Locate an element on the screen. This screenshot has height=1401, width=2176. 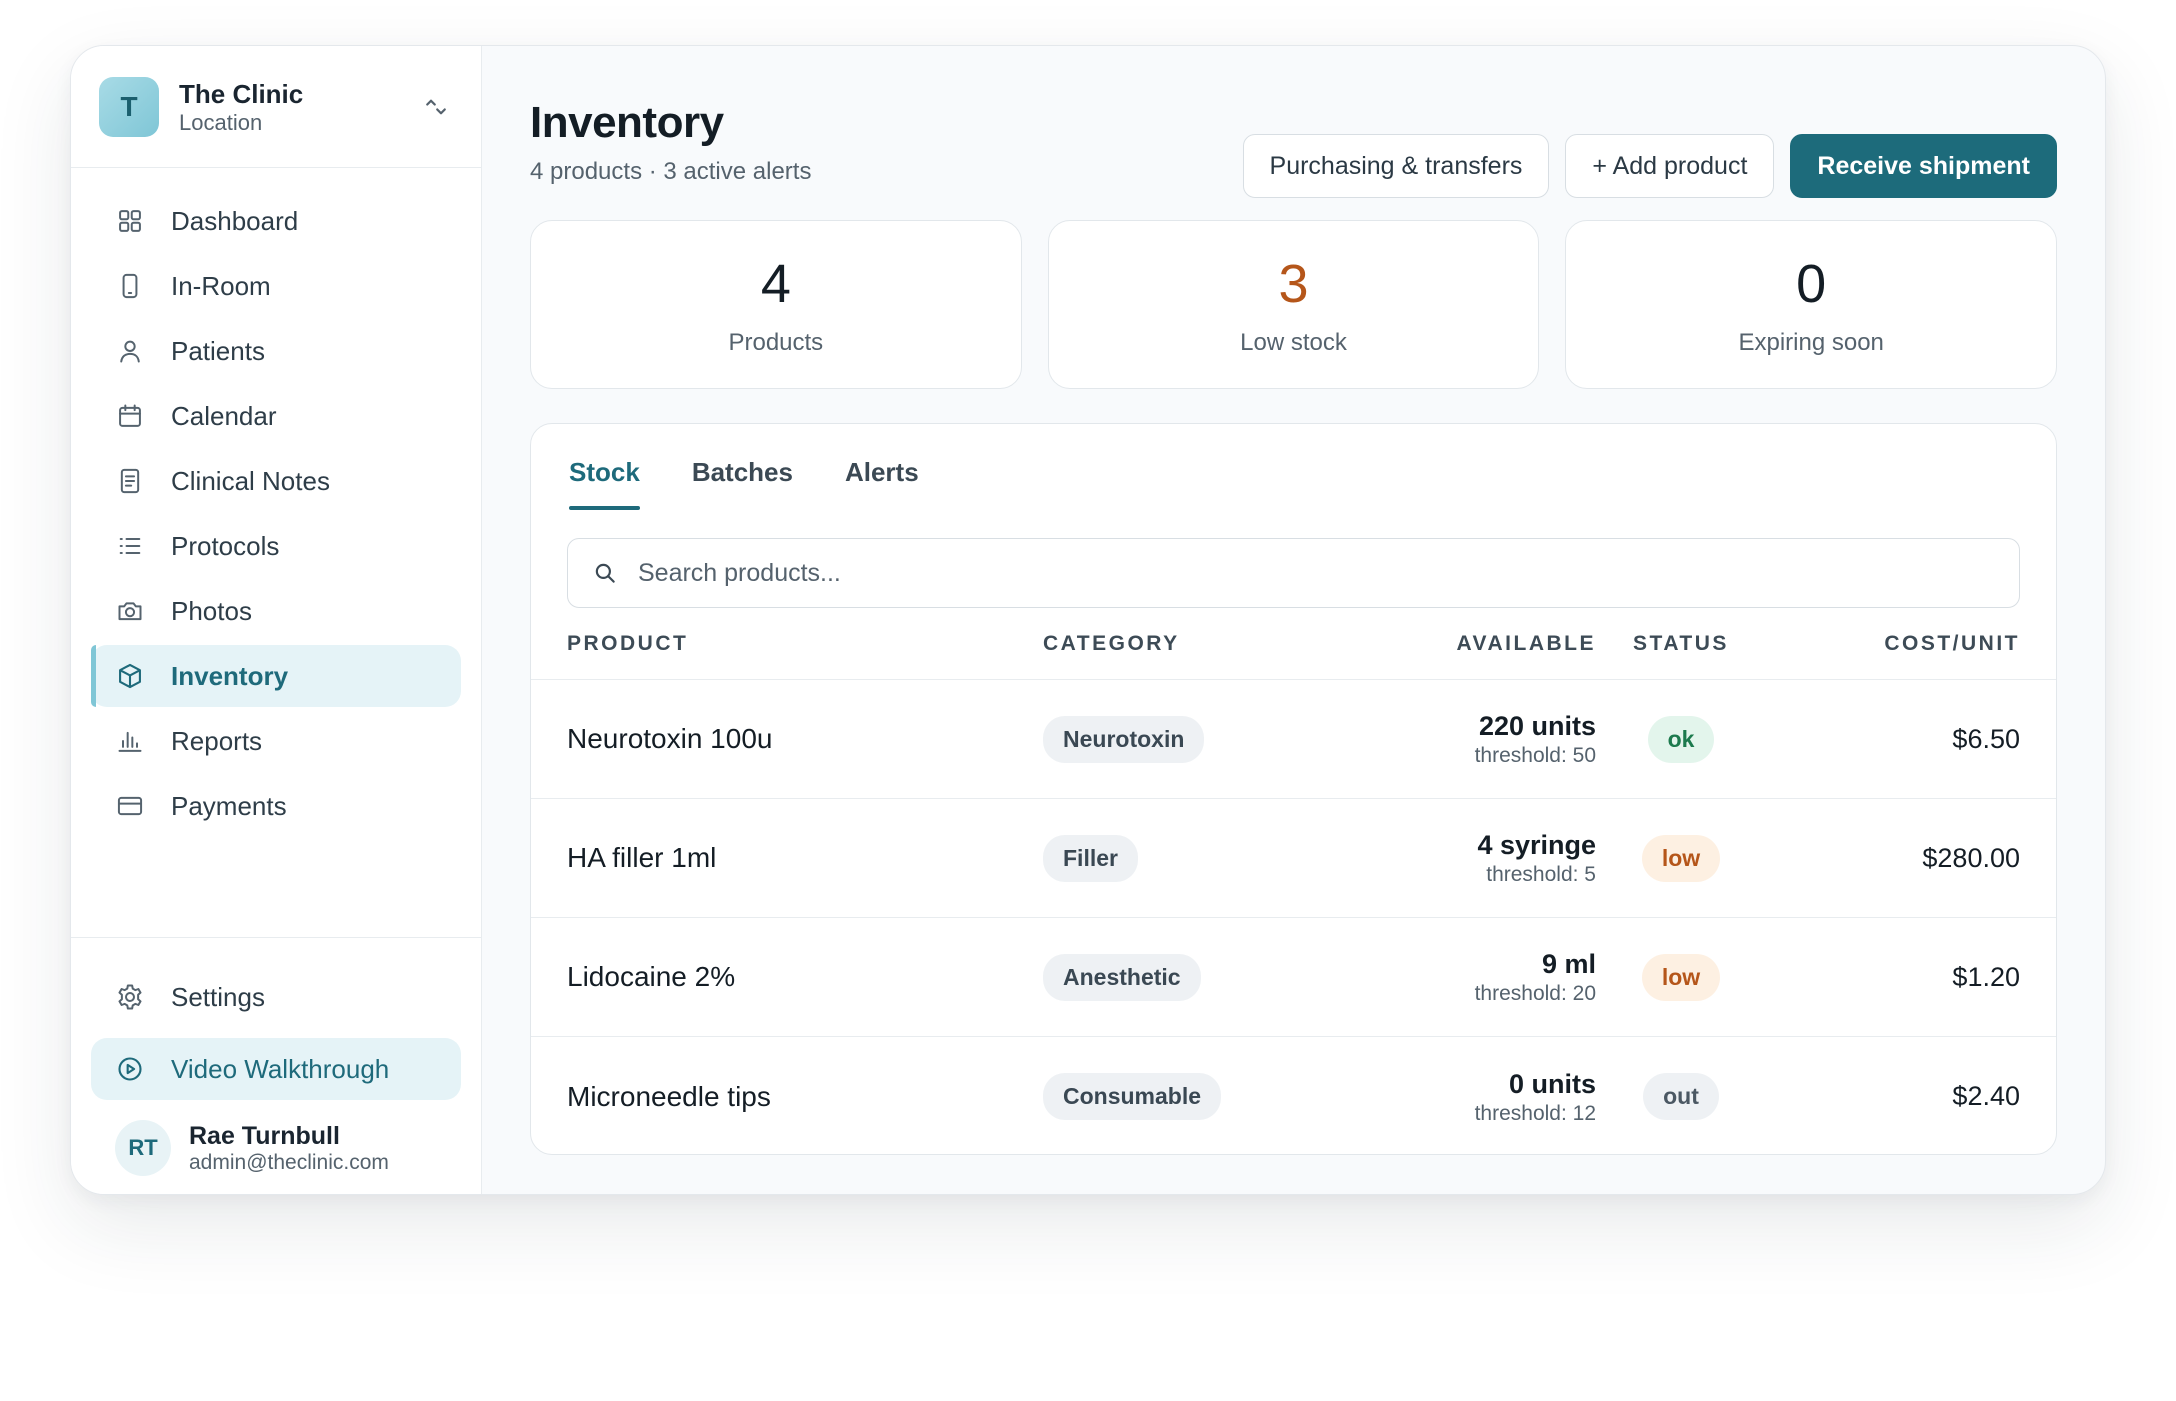
clinic-switcher: T The Clinic Location is located at coordinates (276, 107).